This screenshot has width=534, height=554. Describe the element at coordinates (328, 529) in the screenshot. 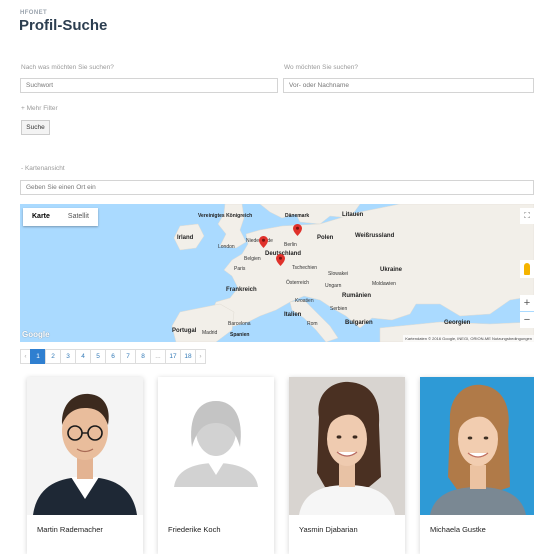

I see `profile-name: Yasmin Djabarian` at that location.